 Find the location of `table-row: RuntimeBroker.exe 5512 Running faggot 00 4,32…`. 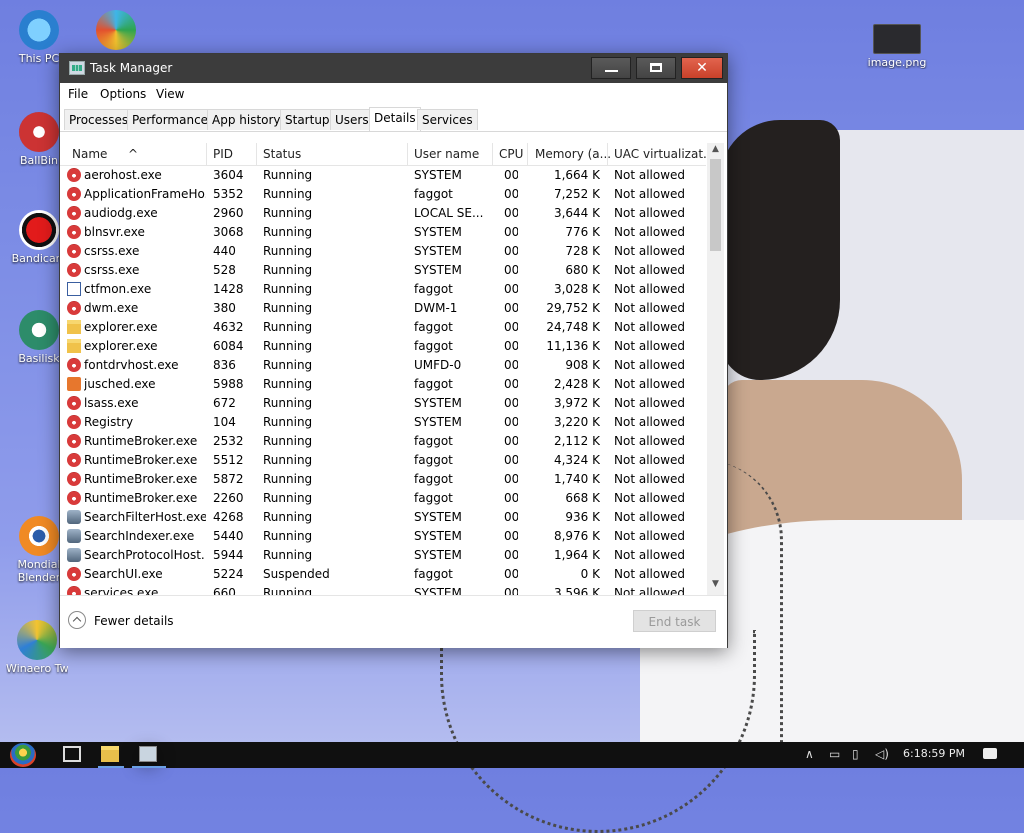

table-row: RuntimeBroker.exe 5512 Running faggot 00 4,32… is located at coordinates (383, 460).